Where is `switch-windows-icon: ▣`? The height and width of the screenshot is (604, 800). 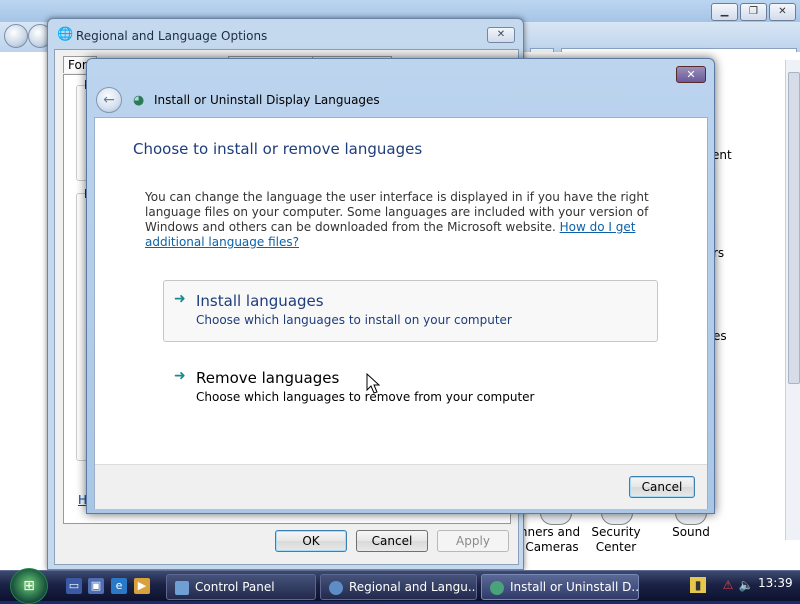
switch-windows-icon: ▣ is located at coordinates (96, 586).